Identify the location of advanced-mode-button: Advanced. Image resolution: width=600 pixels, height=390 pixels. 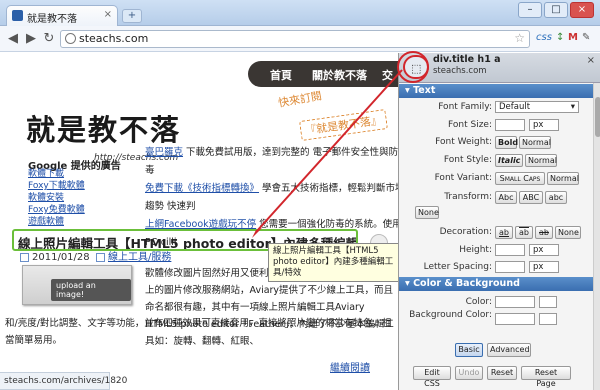
(509, 350).